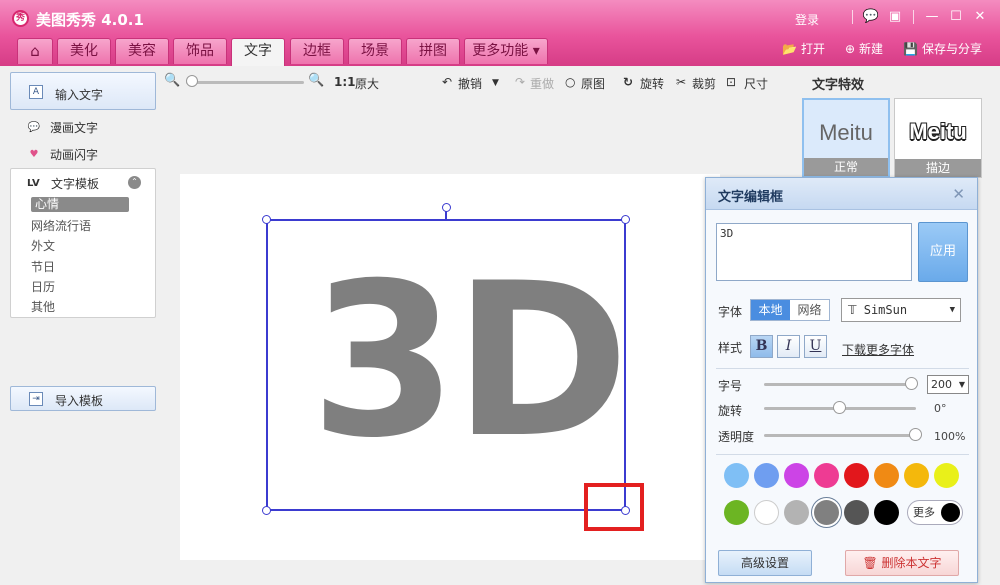 This screenshot has width=1000, height=585. I want to click on resize-handle-top-left, so click(266, 219).